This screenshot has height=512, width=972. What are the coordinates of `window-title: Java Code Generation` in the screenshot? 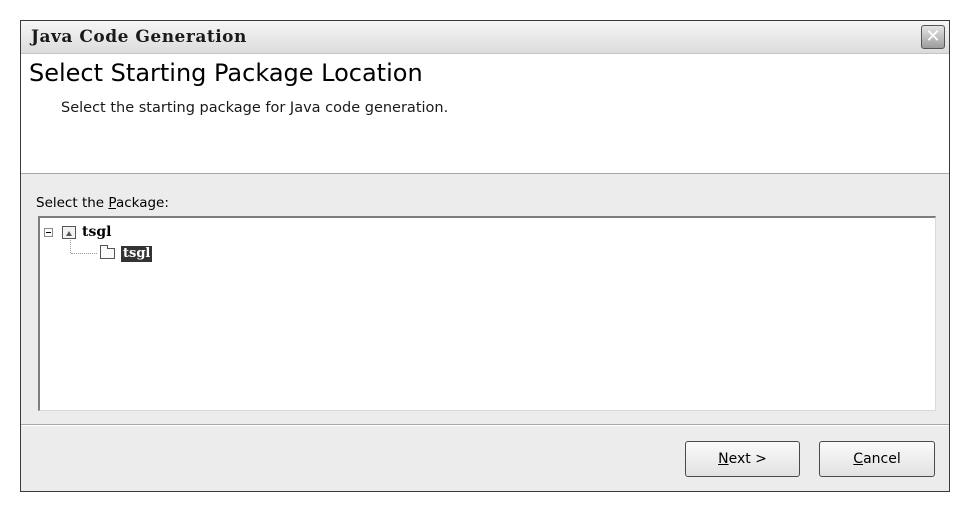 It's located at (139, 37).